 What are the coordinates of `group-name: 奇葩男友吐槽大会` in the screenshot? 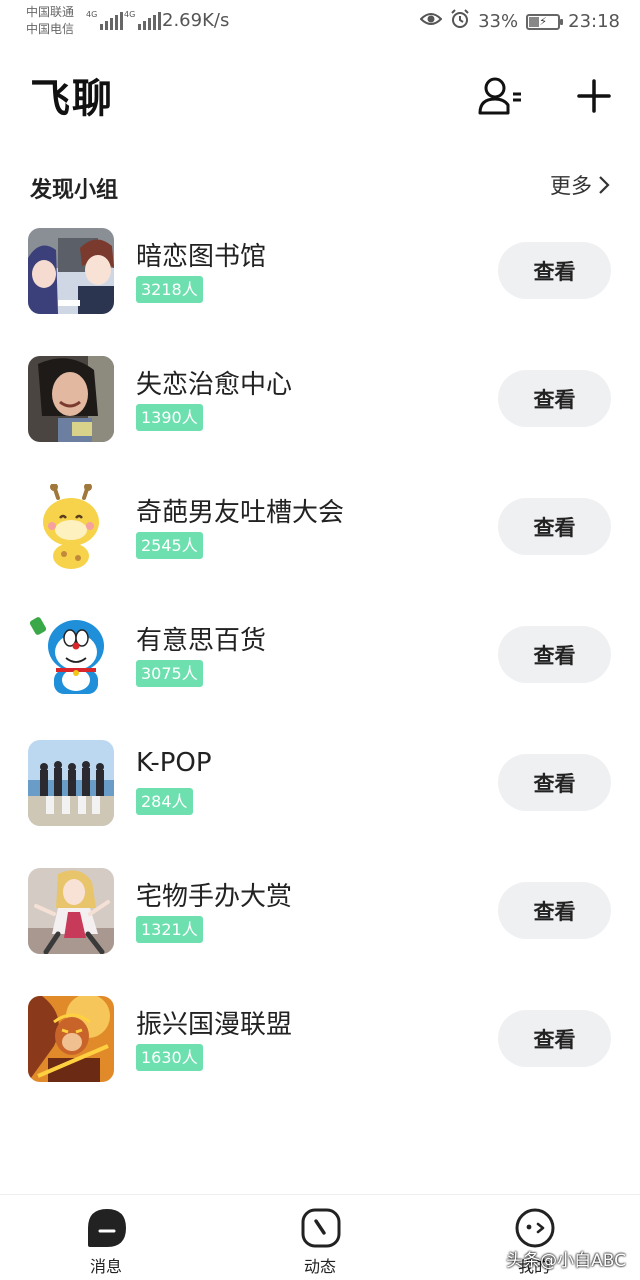 It's located at (240, 513).